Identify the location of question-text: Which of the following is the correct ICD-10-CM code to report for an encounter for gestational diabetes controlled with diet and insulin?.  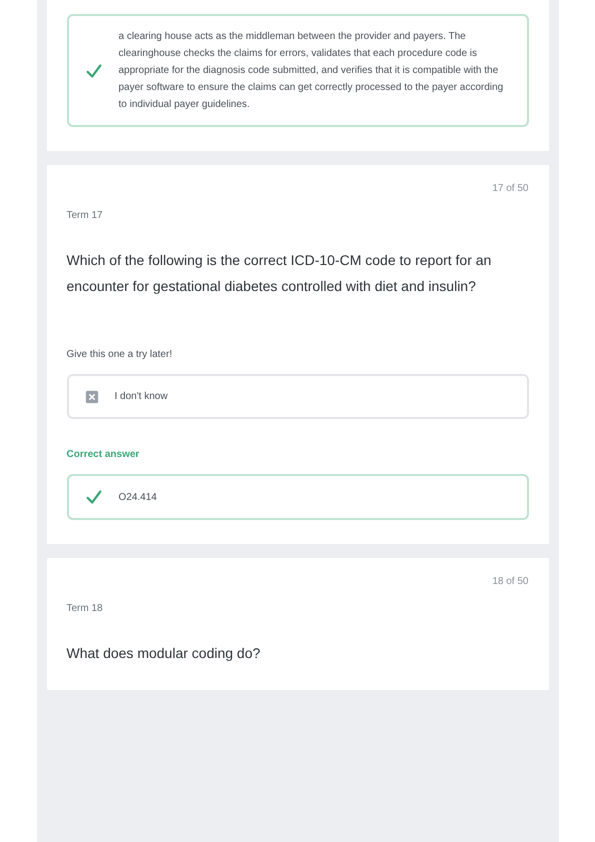
(279, 273).